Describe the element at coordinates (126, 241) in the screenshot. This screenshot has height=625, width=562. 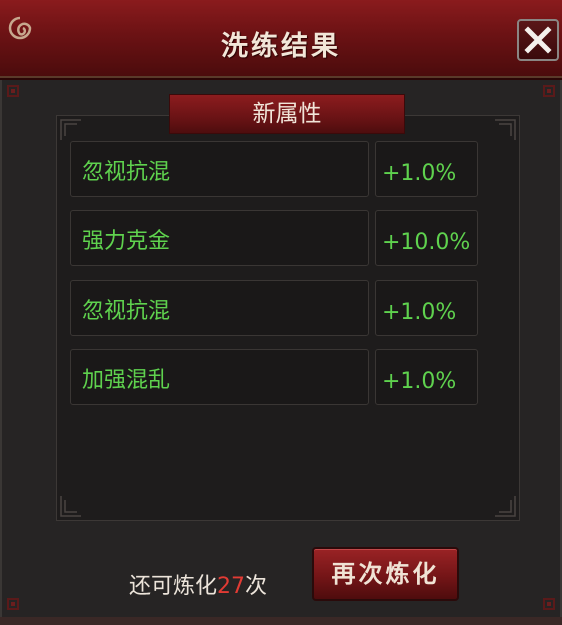
I see `stat-name: 强力克金` at that location.